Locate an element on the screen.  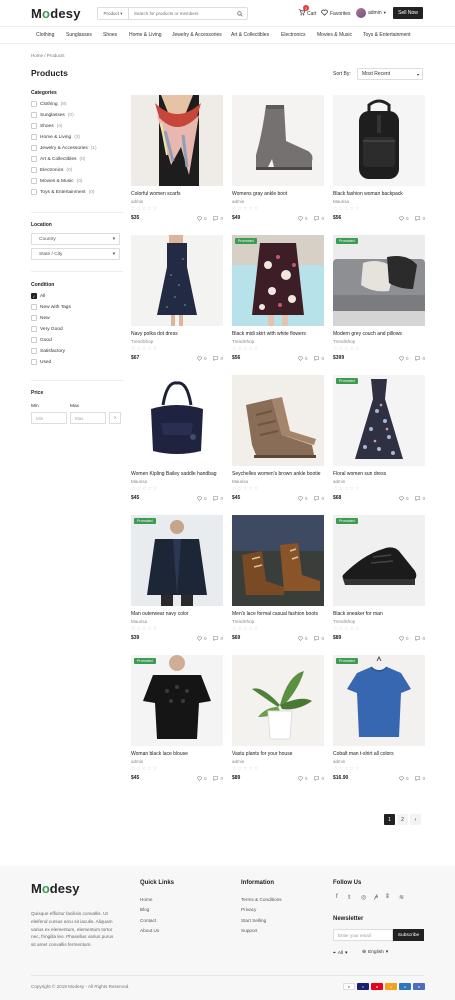
twitter-icon: 𝕥 is located at coordinates (349, 897).